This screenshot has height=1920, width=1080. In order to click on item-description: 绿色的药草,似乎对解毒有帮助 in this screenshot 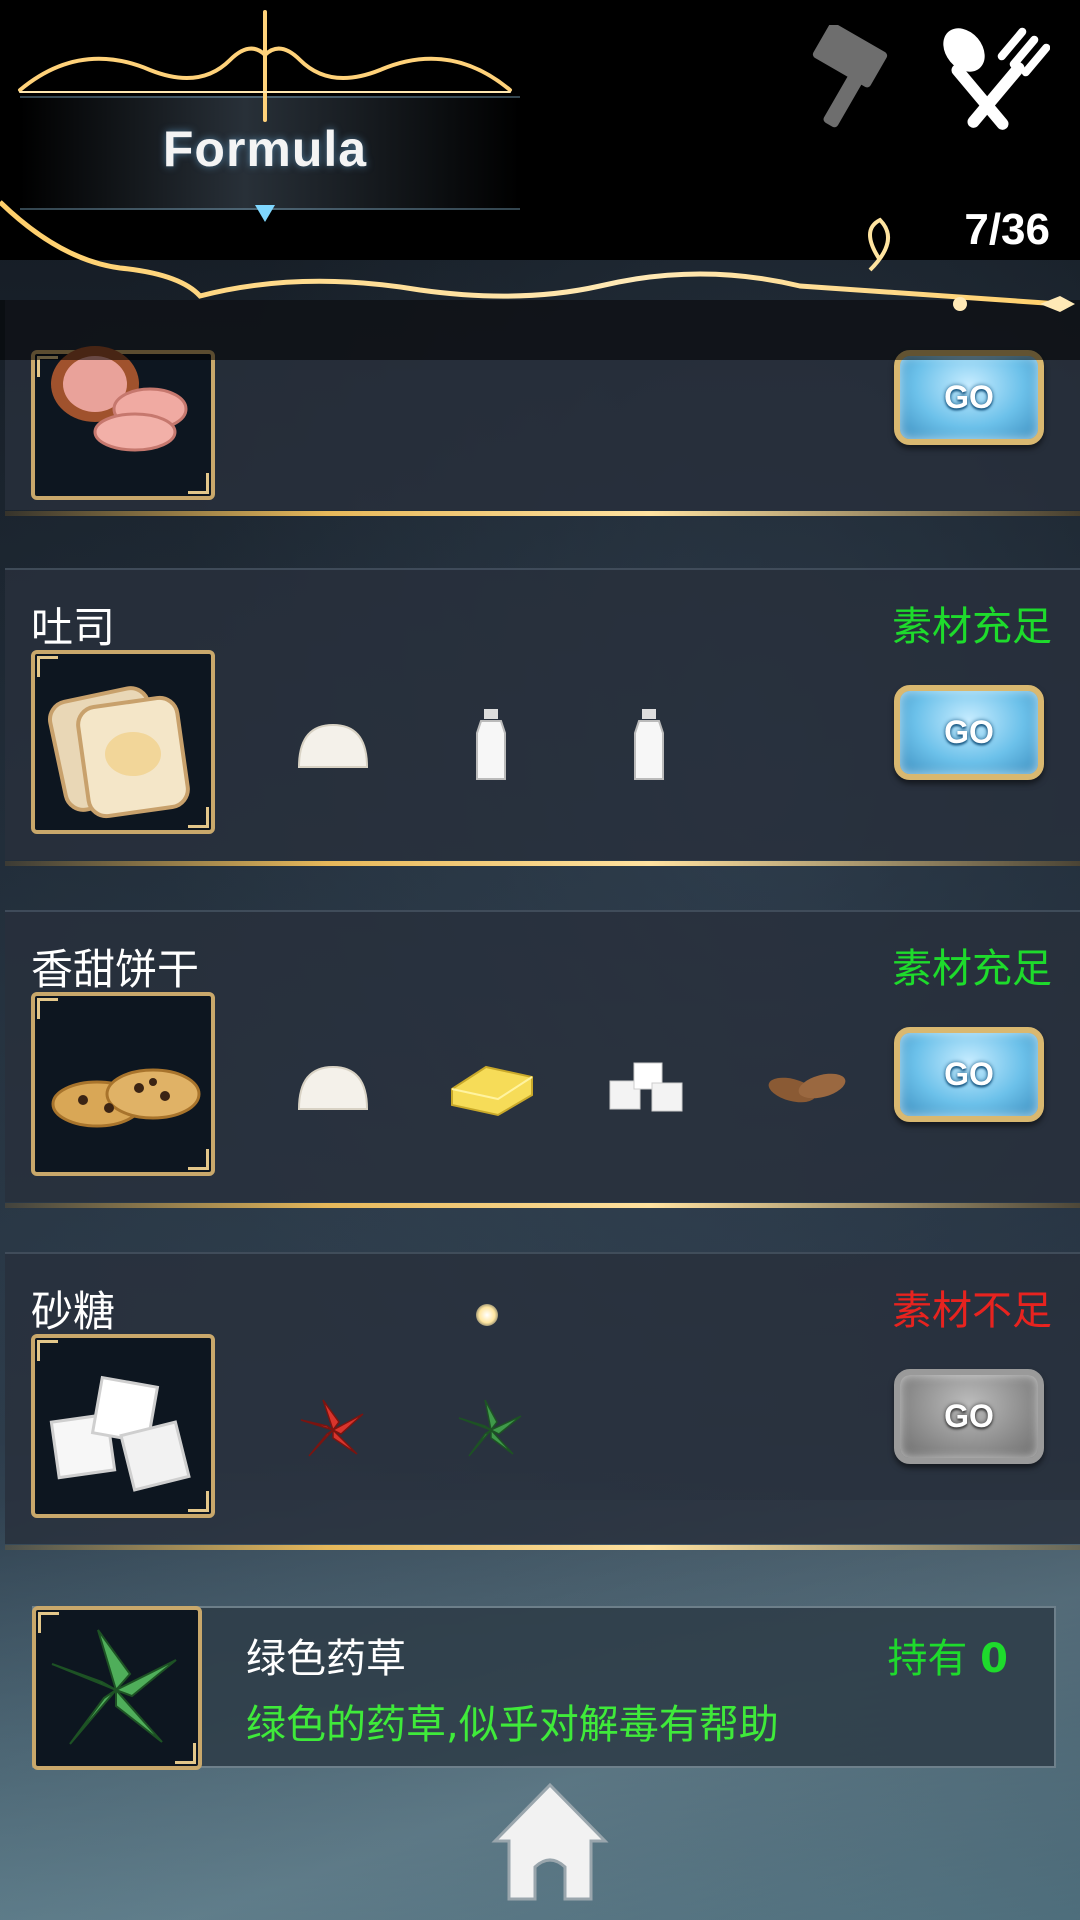, I will do `click(512, 1725)`.